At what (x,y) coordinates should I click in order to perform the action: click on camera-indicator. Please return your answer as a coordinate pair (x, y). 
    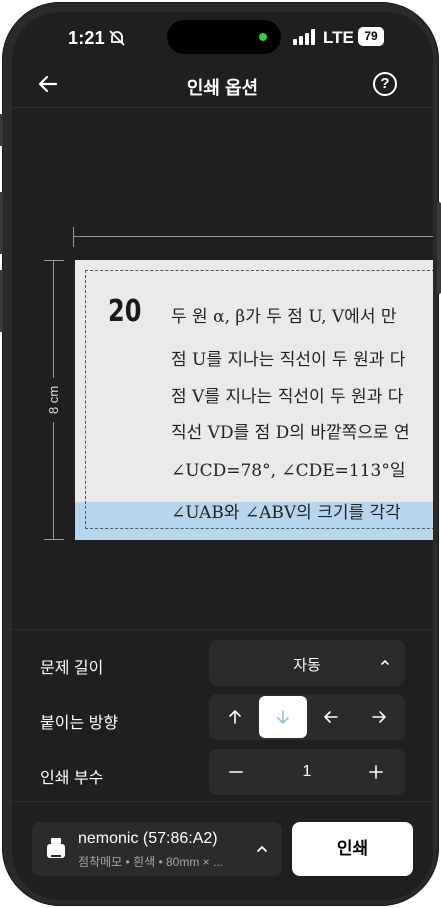
    Looking at the image, I should click on (263, 37).